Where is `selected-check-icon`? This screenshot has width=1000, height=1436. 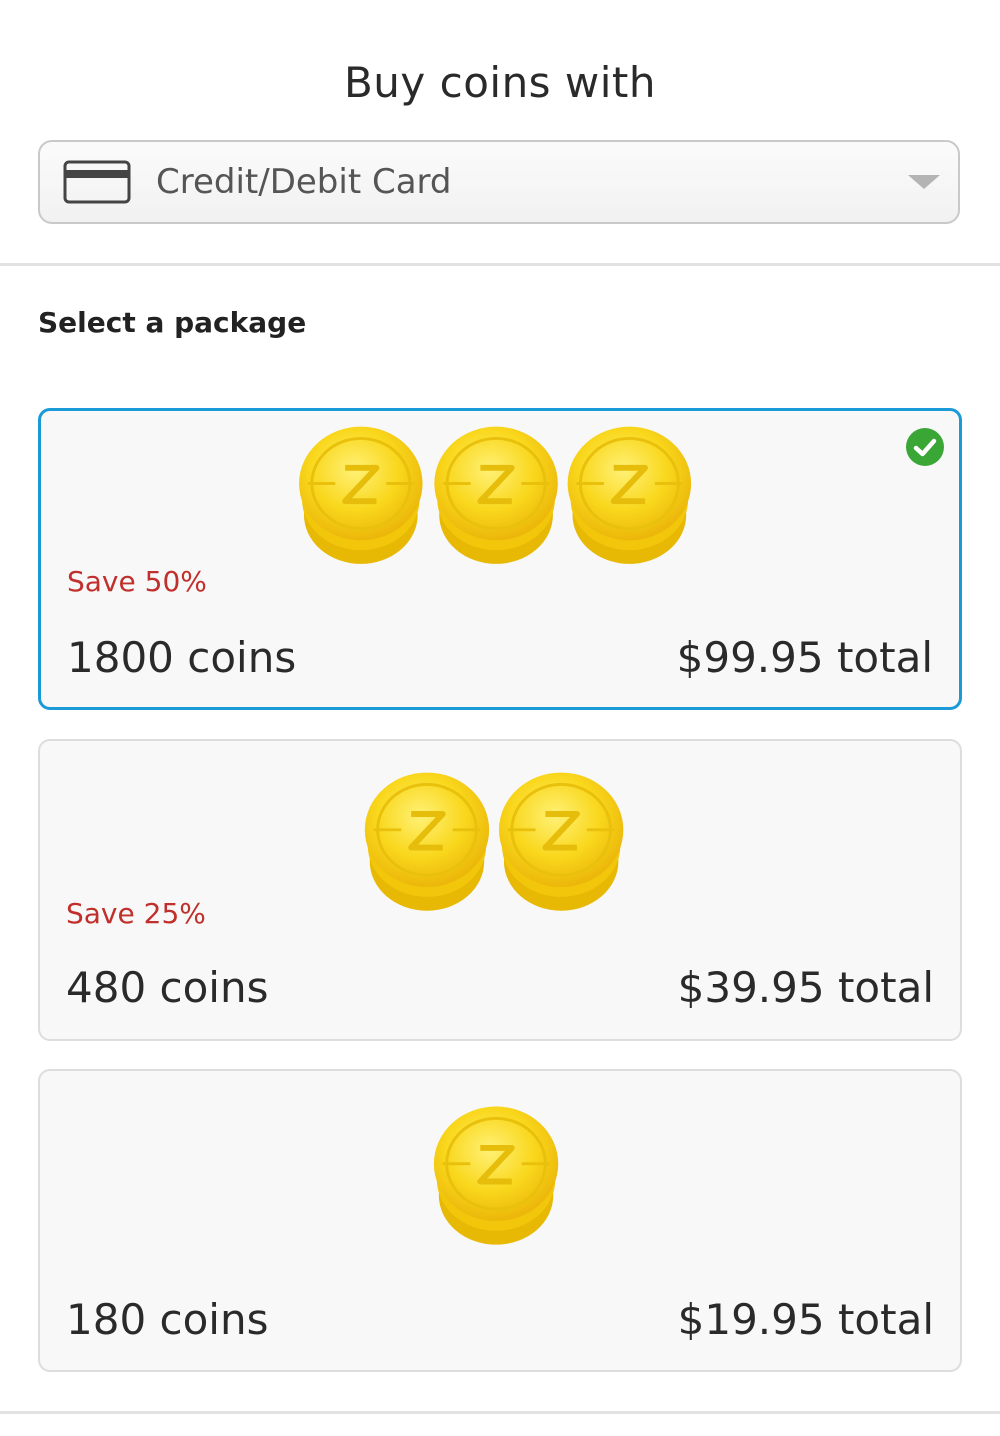 selected-check-icon is located at coordinates (925, 447).